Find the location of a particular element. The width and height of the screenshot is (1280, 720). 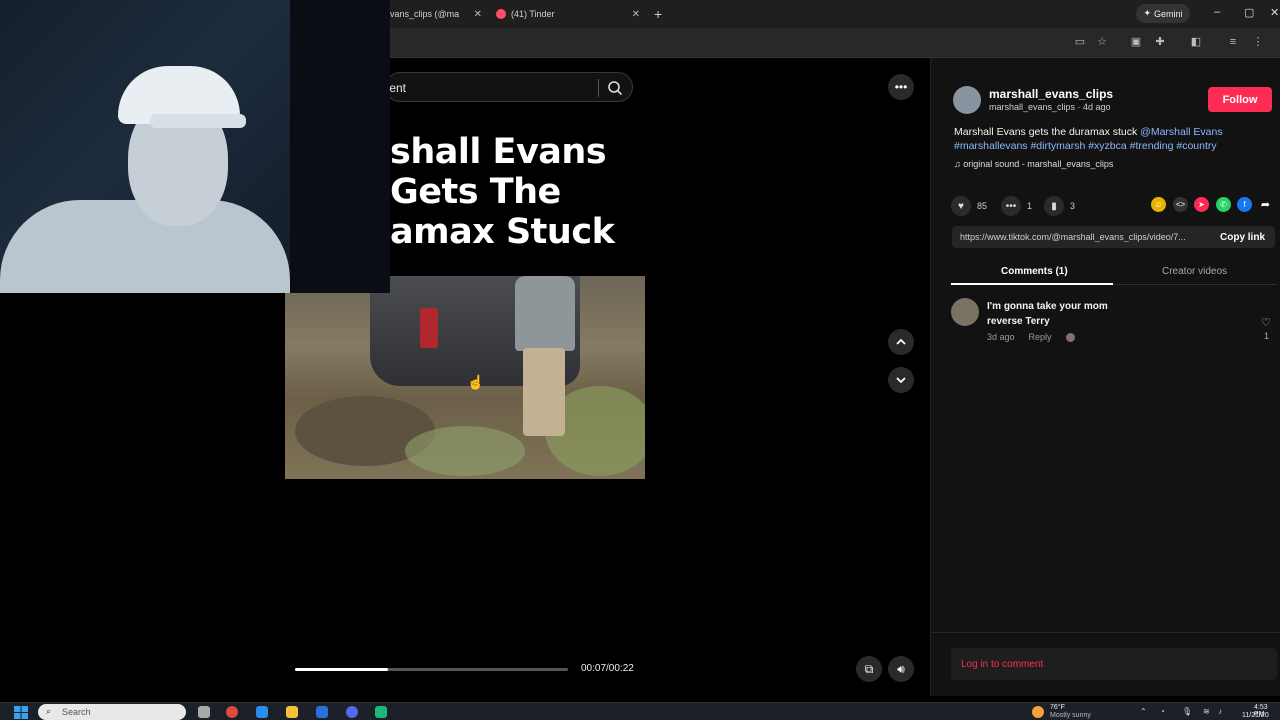

bookmark-star-icon: ☆ is located at coordinates (1102, 42).